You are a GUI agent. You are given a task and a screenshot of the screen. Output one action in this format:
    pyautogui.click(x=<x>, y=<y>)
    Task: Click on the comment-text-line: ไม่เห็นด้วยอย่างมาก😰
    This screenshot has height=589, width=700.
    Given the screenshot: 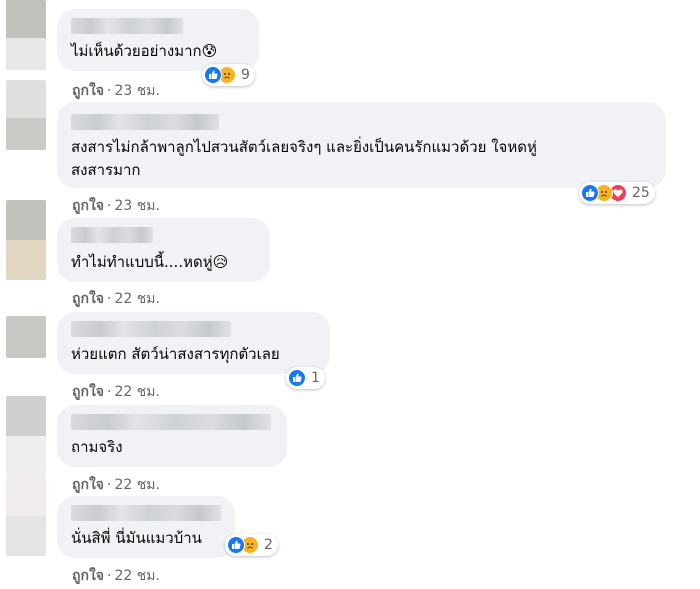 What is the action you would take?
    pyautogui.click(x=144, y=51)
    